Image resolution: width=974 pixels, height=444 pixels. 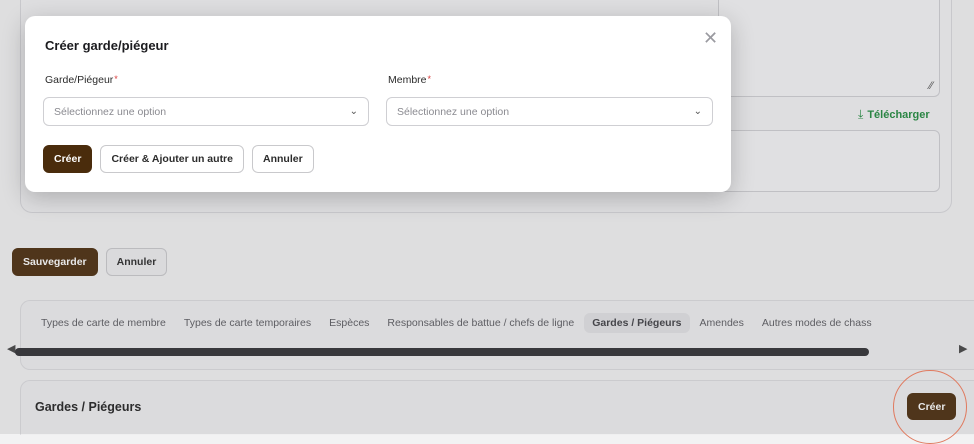 I want to click on modal-title: Créer garde/piégeur, so click(x=107, y=45).